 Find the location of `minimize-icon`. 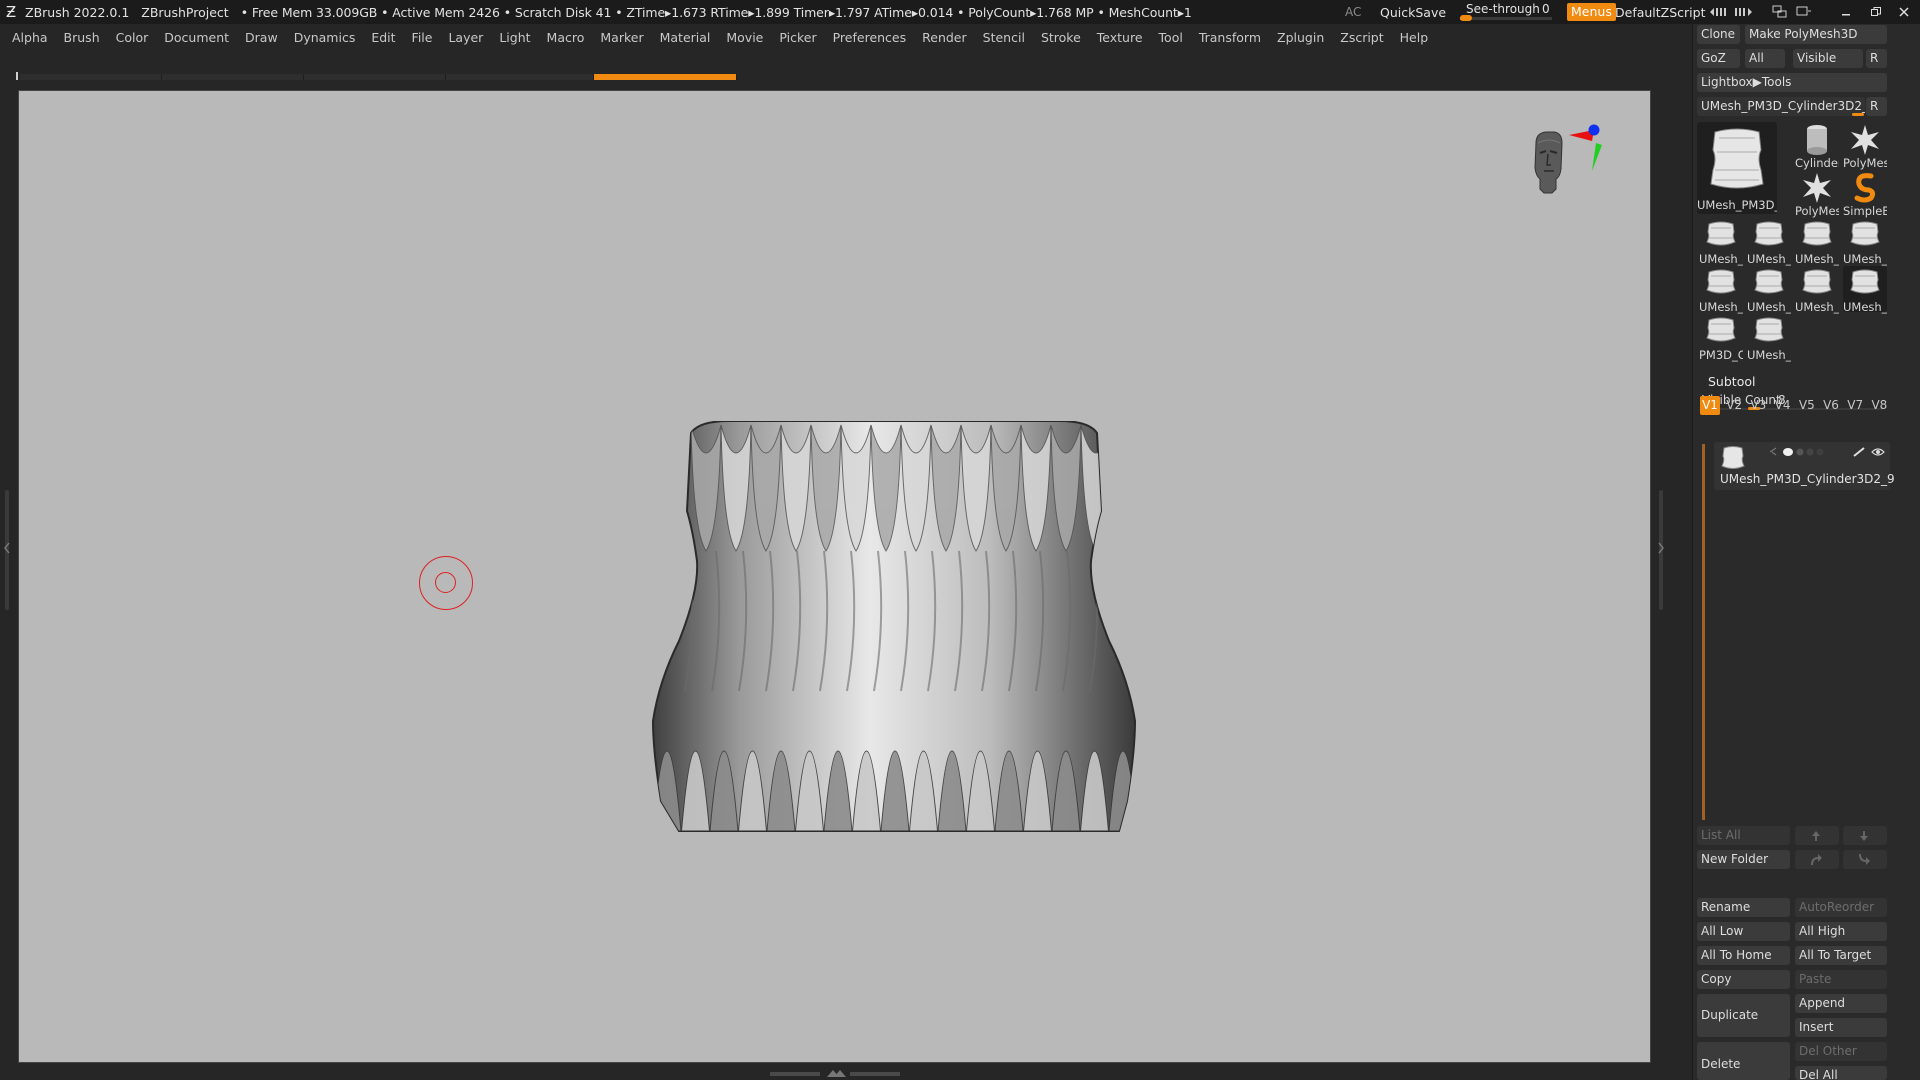

minimize-icon is located at coordinates (1846, 12).